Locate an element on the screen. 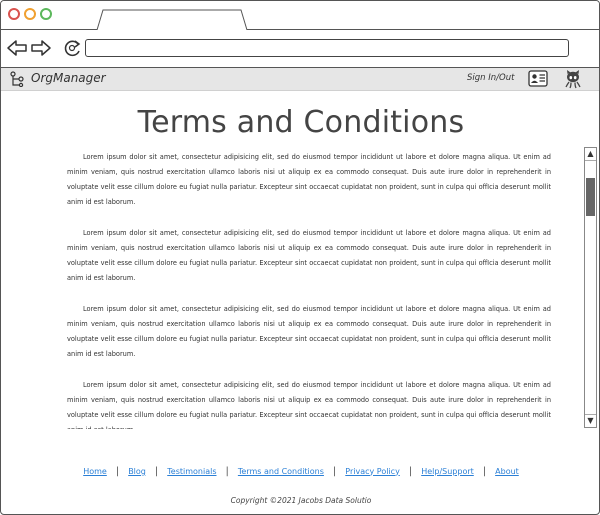 Image resolution: width=600 pixels, height=515 pixels. copyright-text: Copyright ©2021 Jacobs Data Solutio is located at coordinates (301, 500).